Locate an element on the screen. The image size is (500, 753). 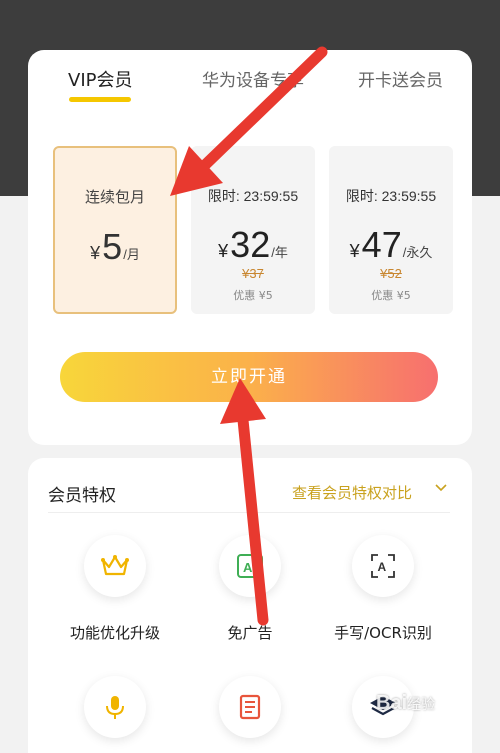
subscribe-now-button: 立即开通 is located at coordinates (249, 377).